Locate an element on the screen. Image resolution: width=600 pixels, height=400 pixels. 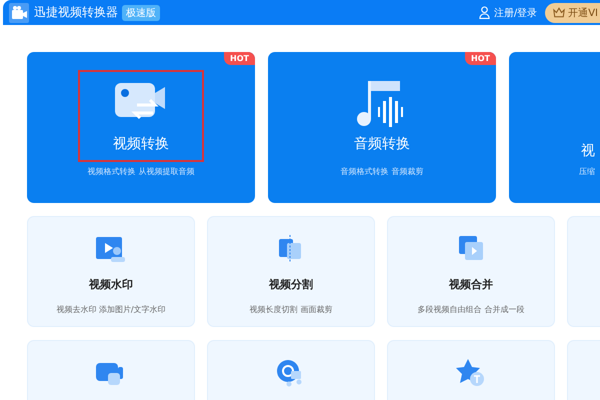
edition-badge: 极速版 is located at coordinates (141, 12).